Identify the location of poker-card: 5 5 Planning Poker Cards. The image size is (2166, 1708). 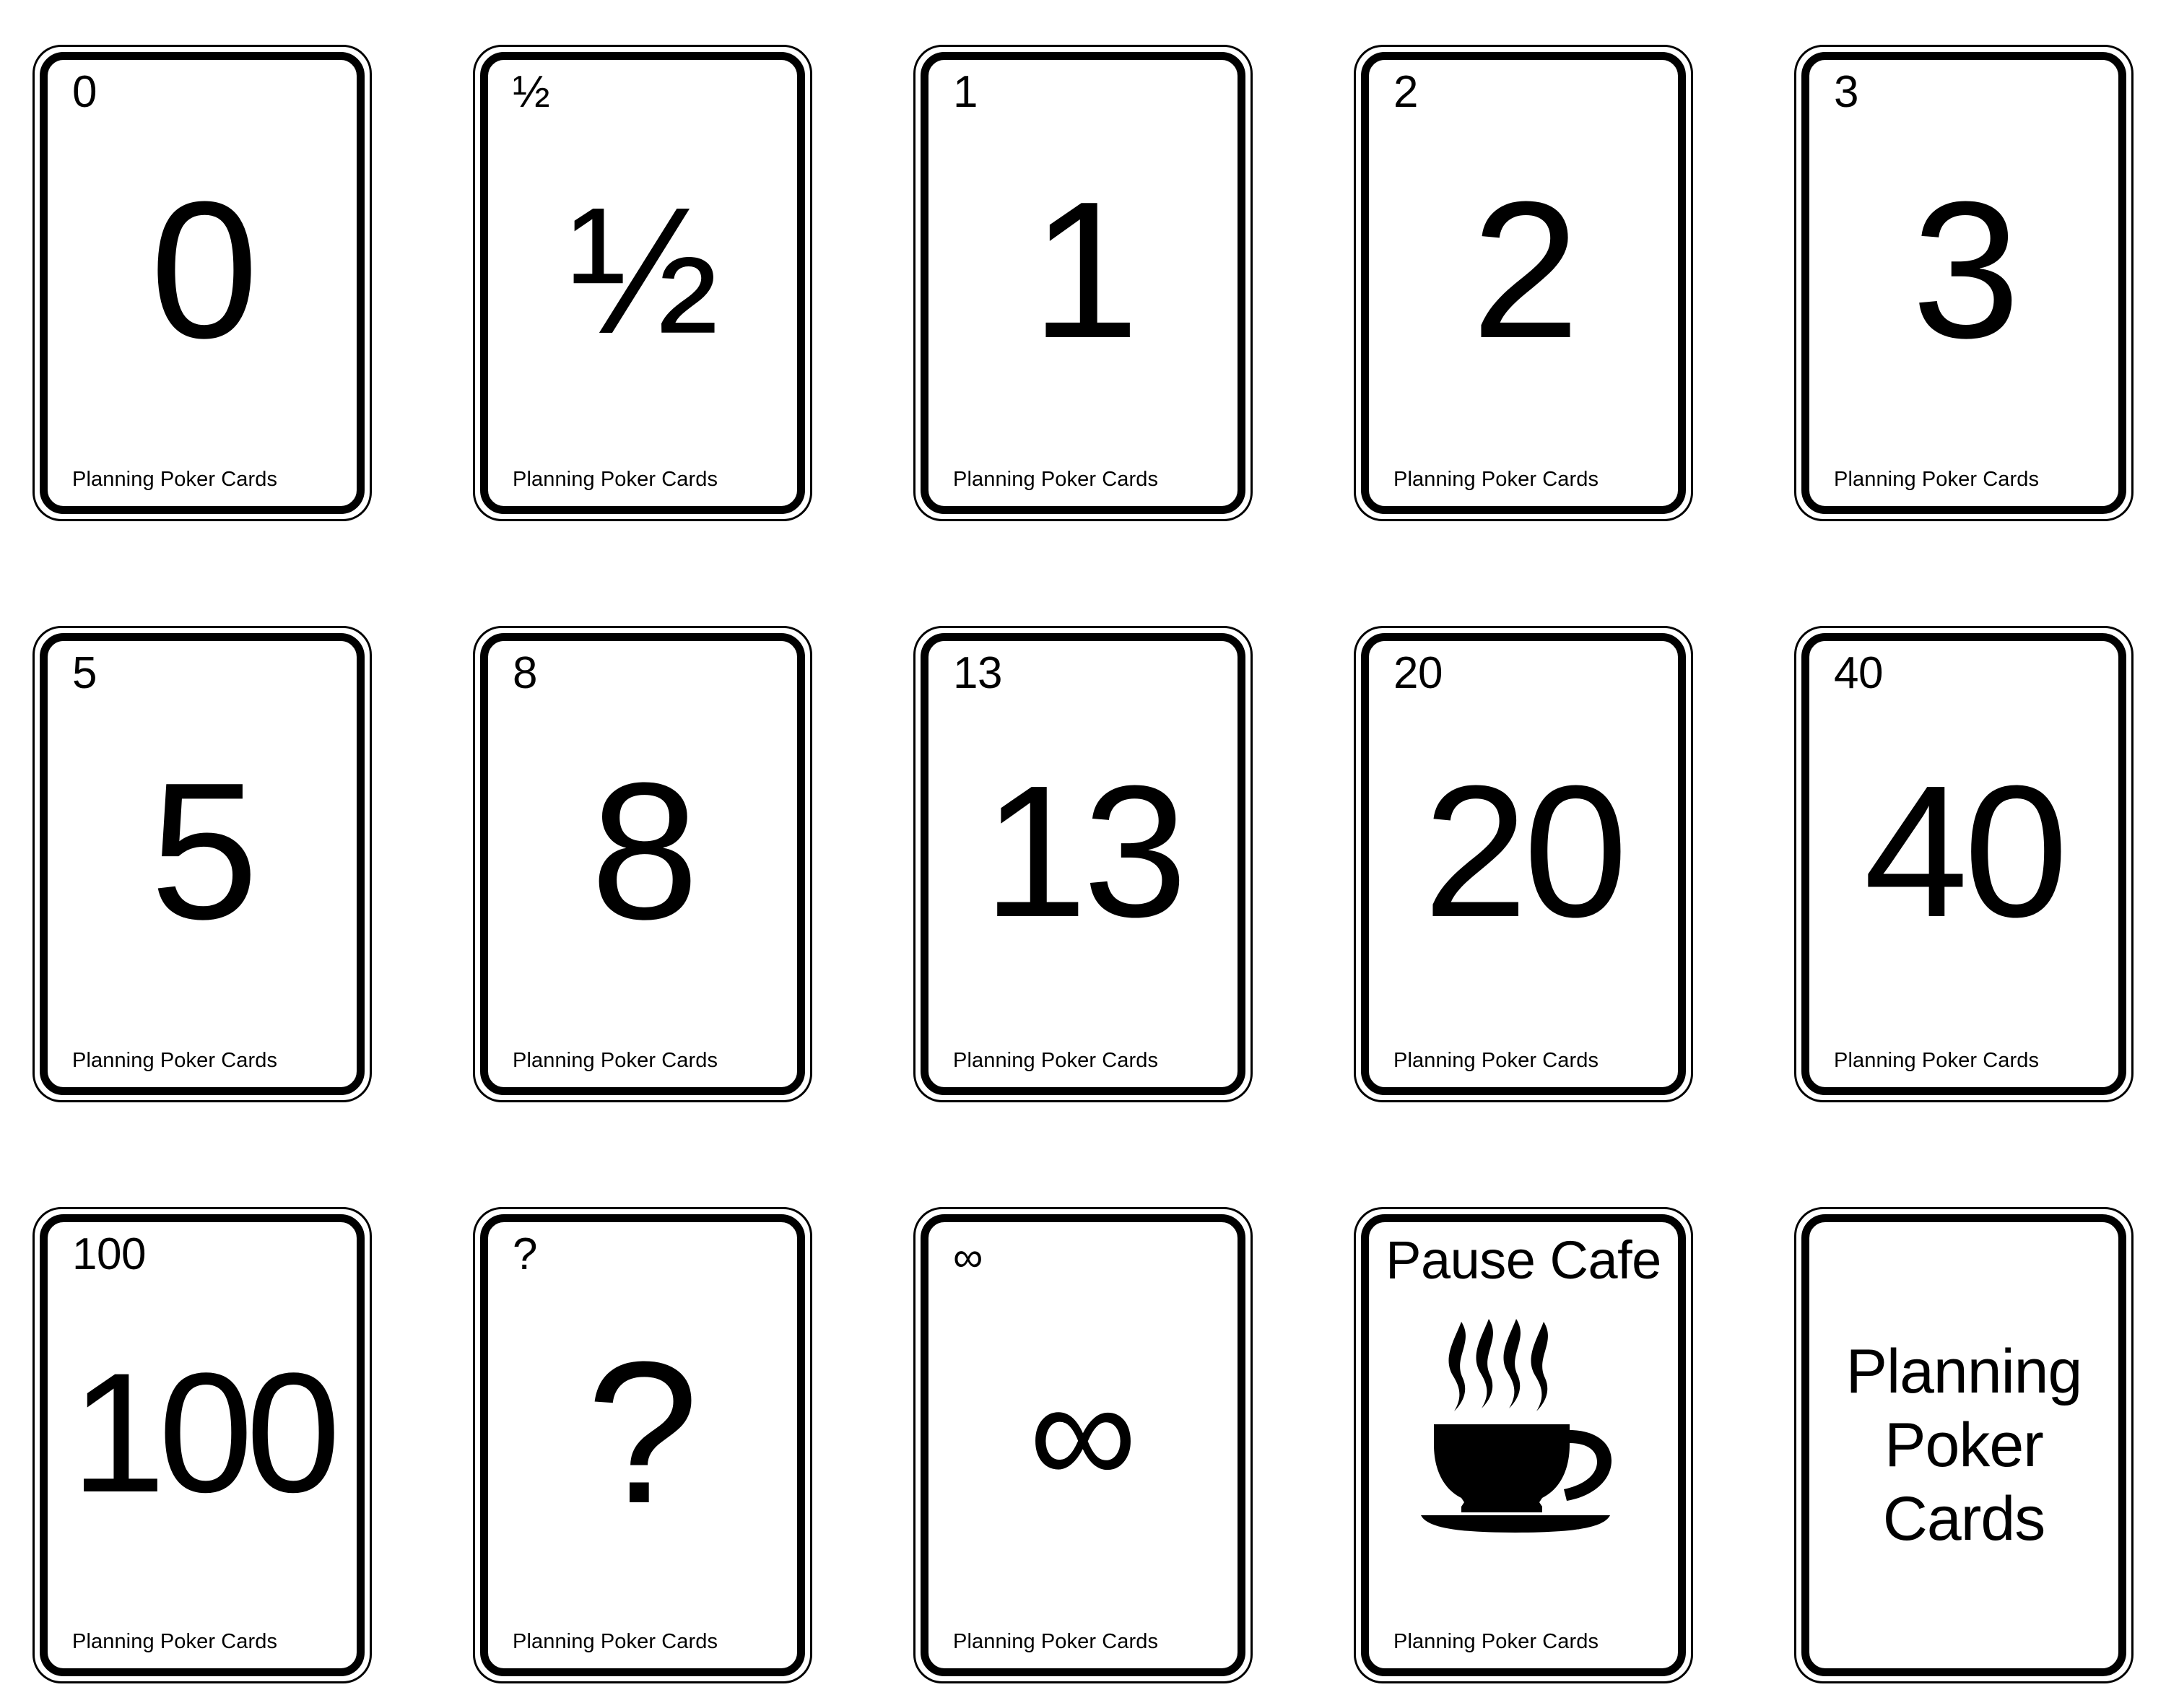
(202, 864).